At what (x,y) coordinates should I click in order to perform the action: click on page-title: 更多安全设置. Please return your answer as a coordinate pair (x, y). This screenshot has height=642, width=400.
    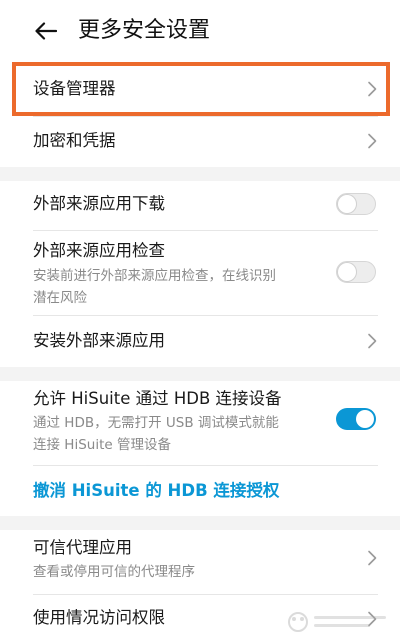
    Looking at the image, I should click on (144, 30).